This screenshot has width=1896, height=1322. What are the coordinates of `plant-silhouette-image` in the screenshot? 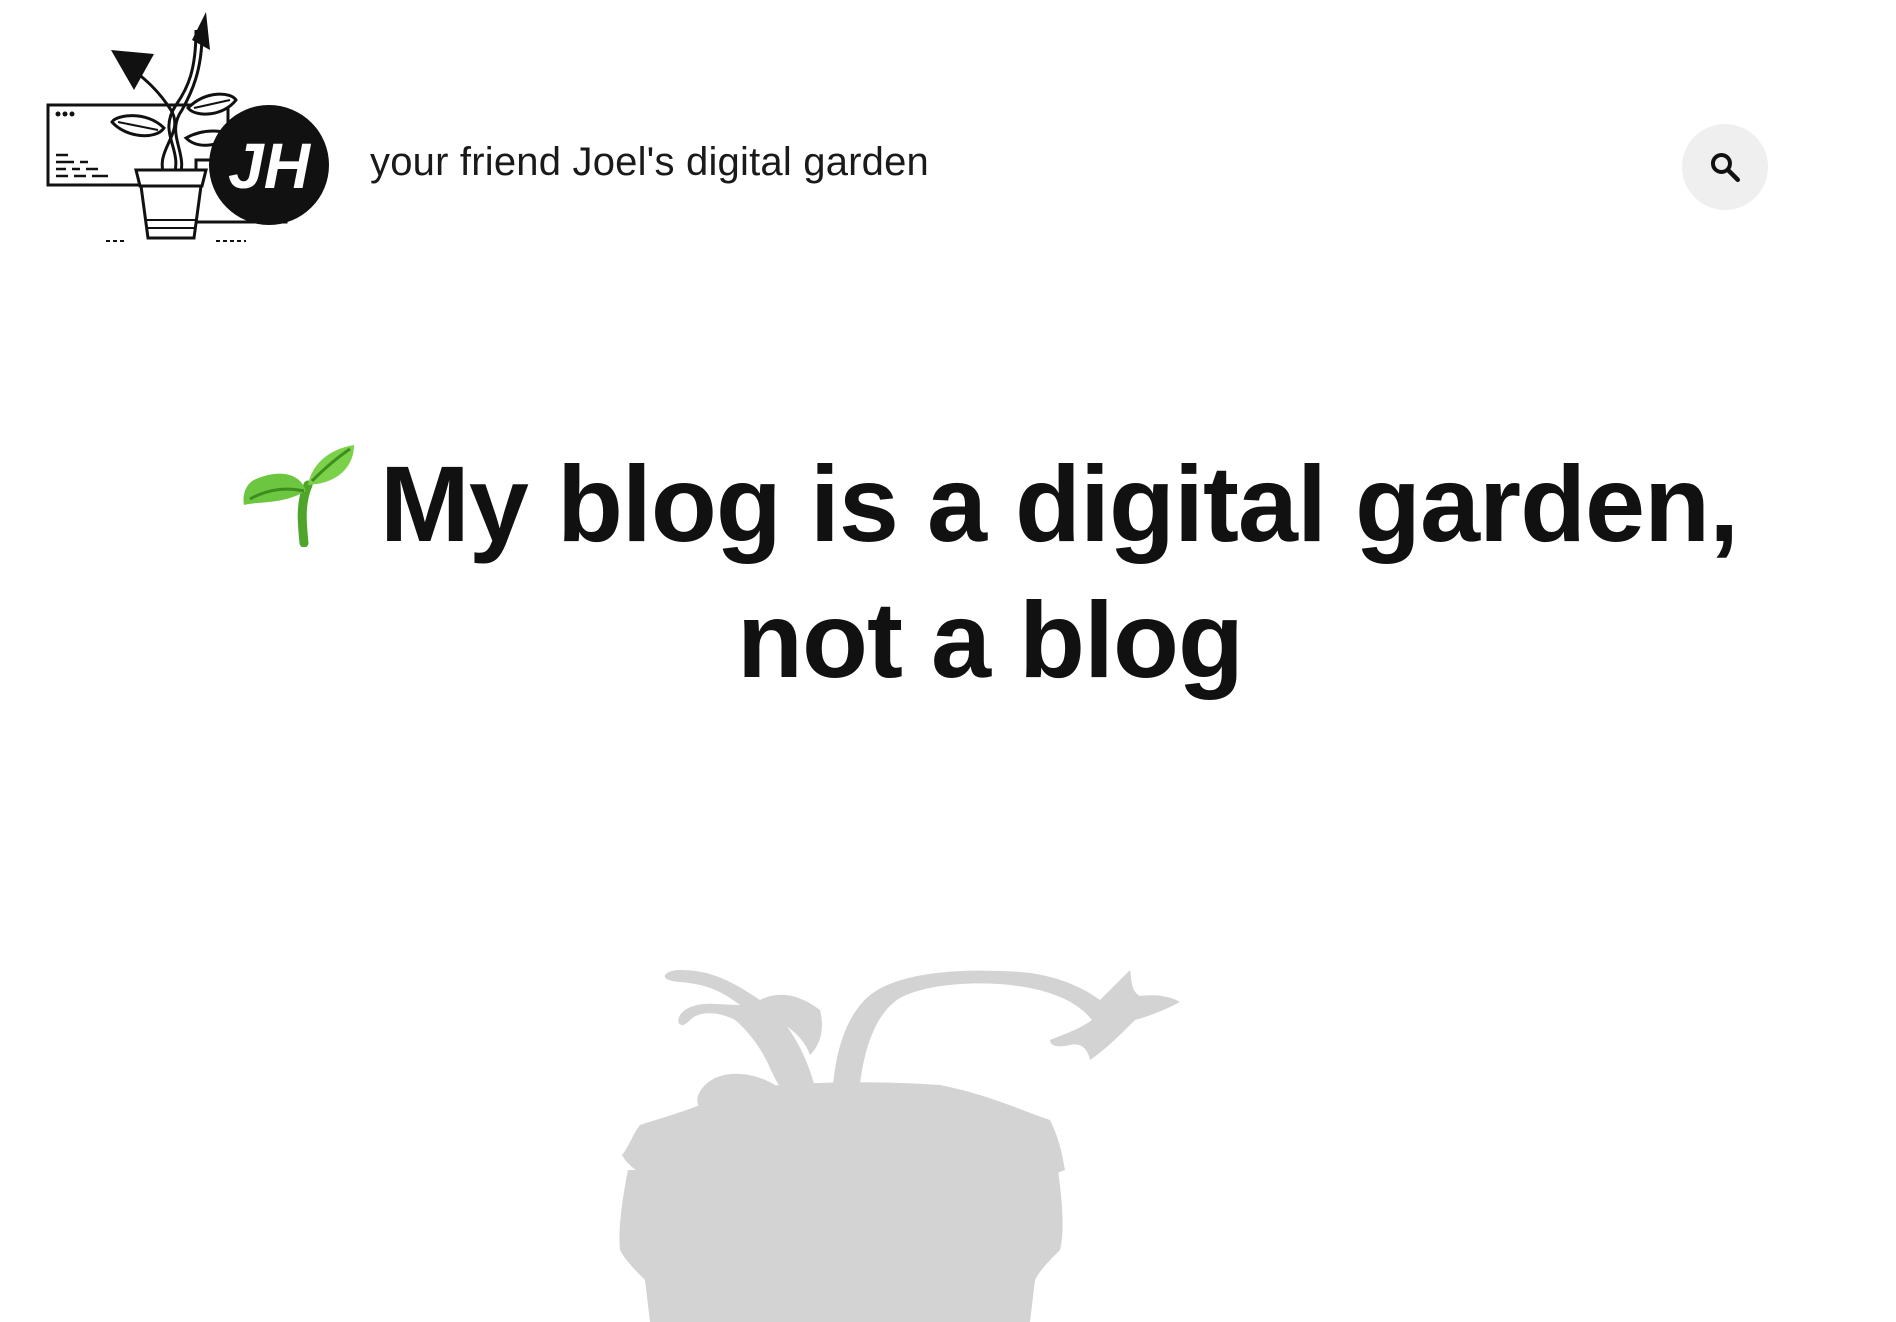 It's located at (910, 1096).